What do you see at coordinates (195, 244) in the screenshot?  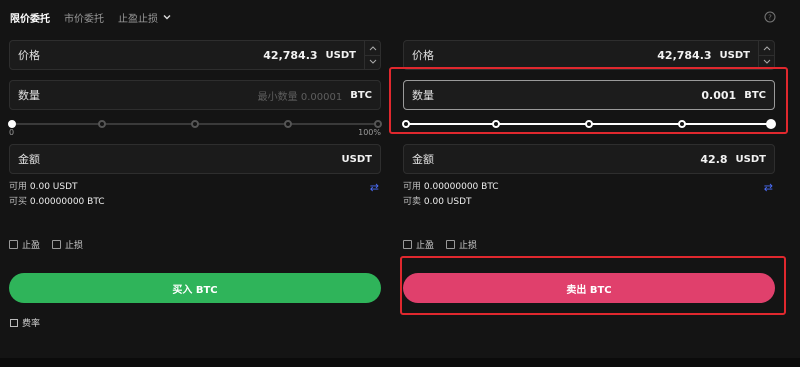 I see `buy-tp-sl-options: 止盈 止损` at bounding box center [195, 244].